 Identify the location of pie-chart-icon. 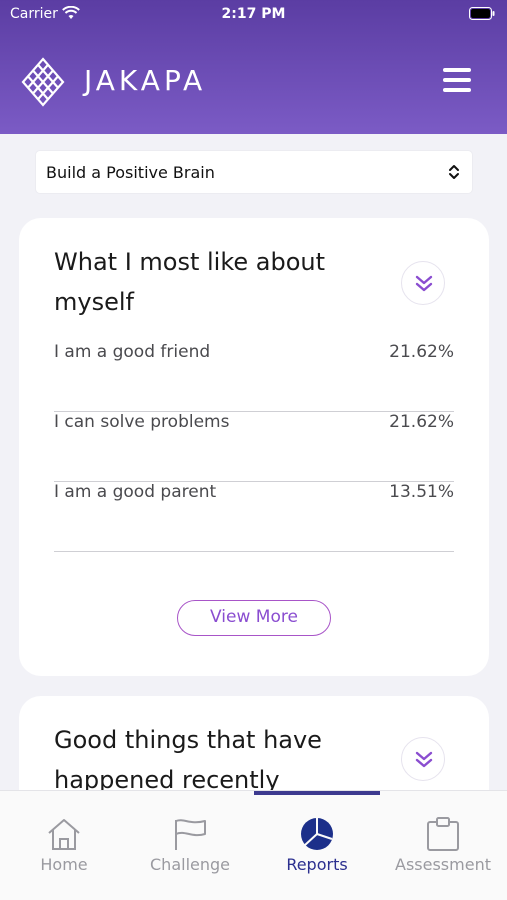
(317, 834).